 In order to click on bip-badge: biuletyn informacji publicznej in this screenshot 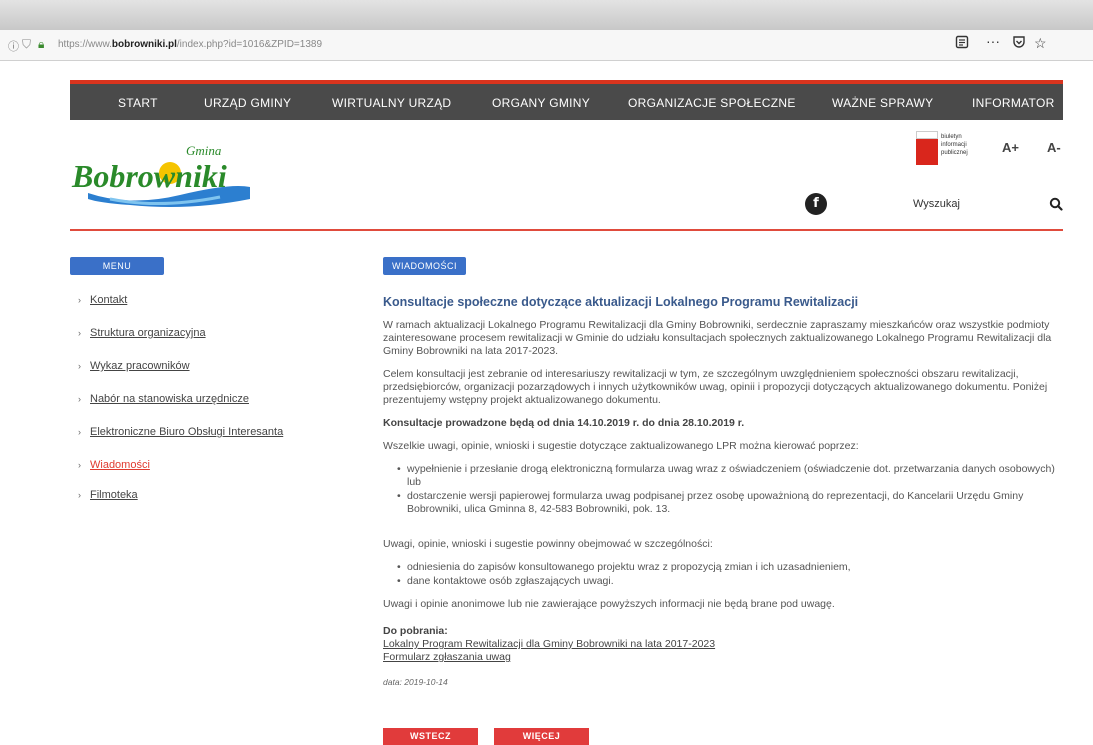, I will do `click(947, 149)`.